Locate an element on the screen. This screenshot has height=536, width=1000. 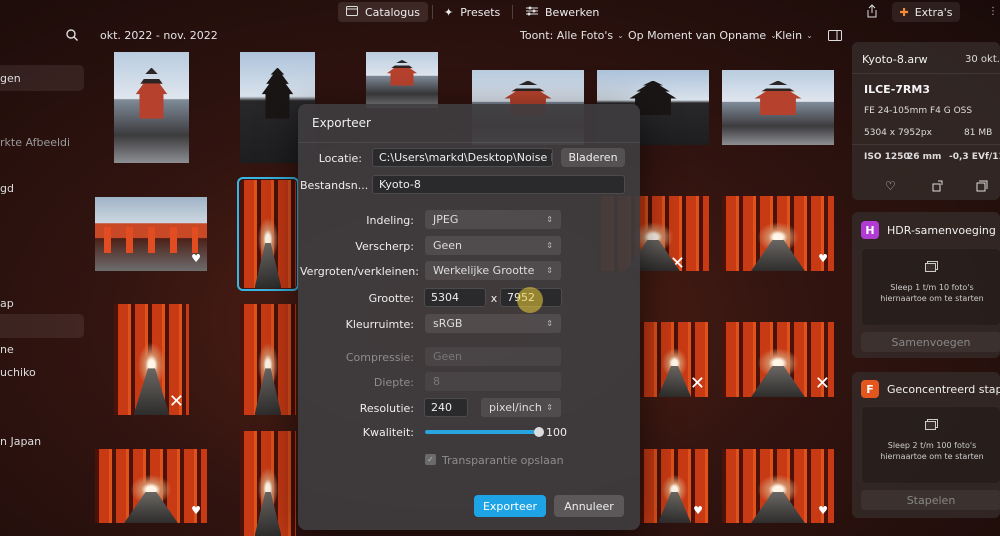
tab-bewerken: Bewerken is located at coordinates (562, 12).